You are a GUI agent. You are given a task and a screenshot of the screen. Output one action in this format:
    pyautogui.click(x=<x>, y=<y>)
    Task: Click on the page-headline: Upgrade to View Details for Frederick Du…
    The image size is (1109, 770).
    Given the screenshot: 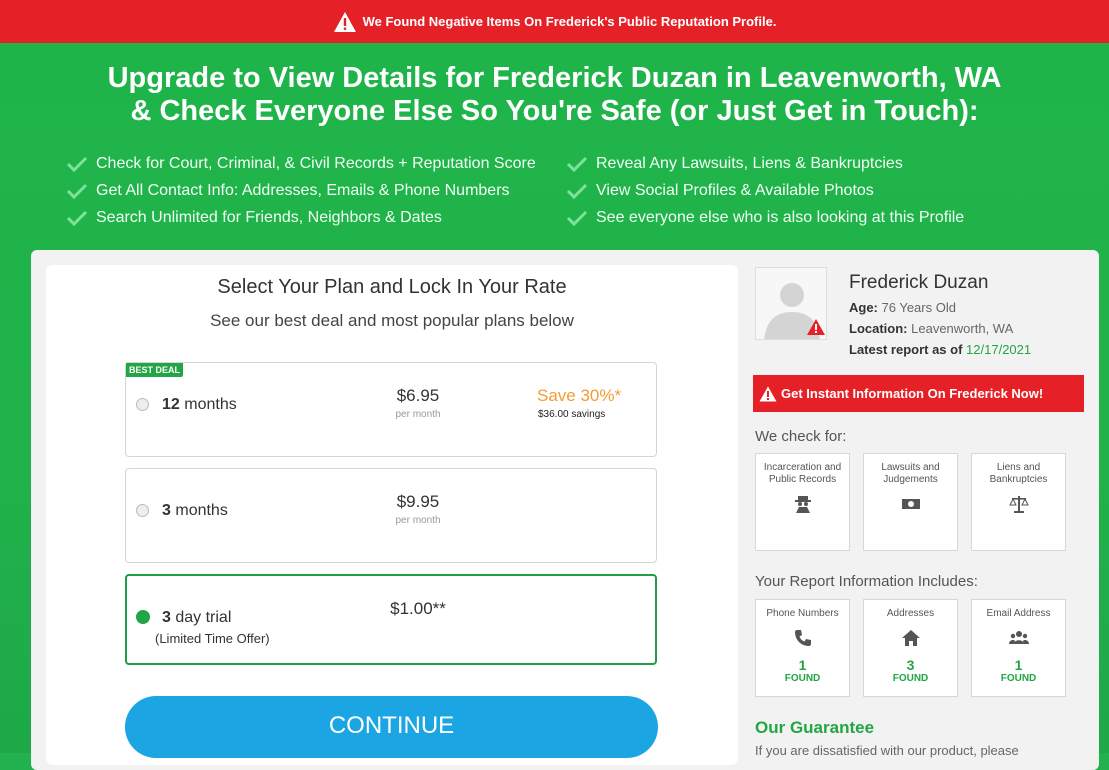 What is the action you would take?
    pyautogui.click(x=554, y=95)
    